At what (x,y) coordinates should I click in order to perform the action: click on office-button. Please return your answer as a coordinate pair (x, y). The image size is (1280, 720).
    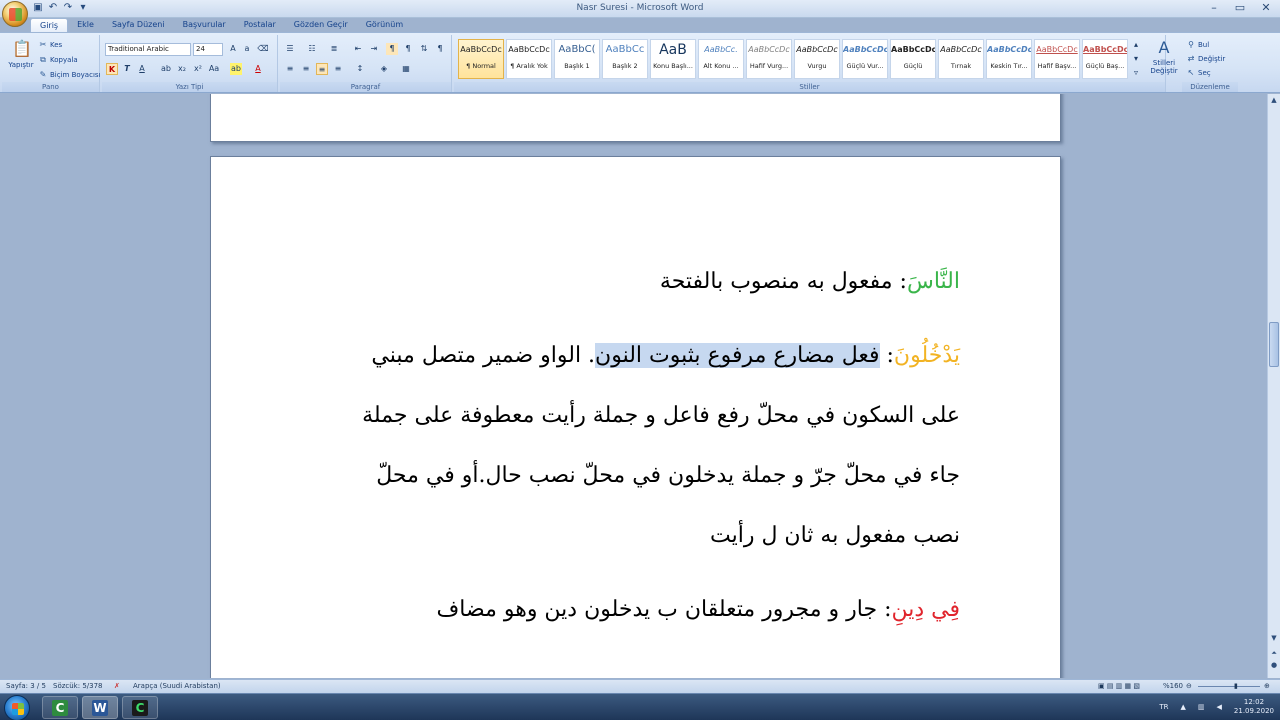
    Looking at the image, I should click on (15, 14).